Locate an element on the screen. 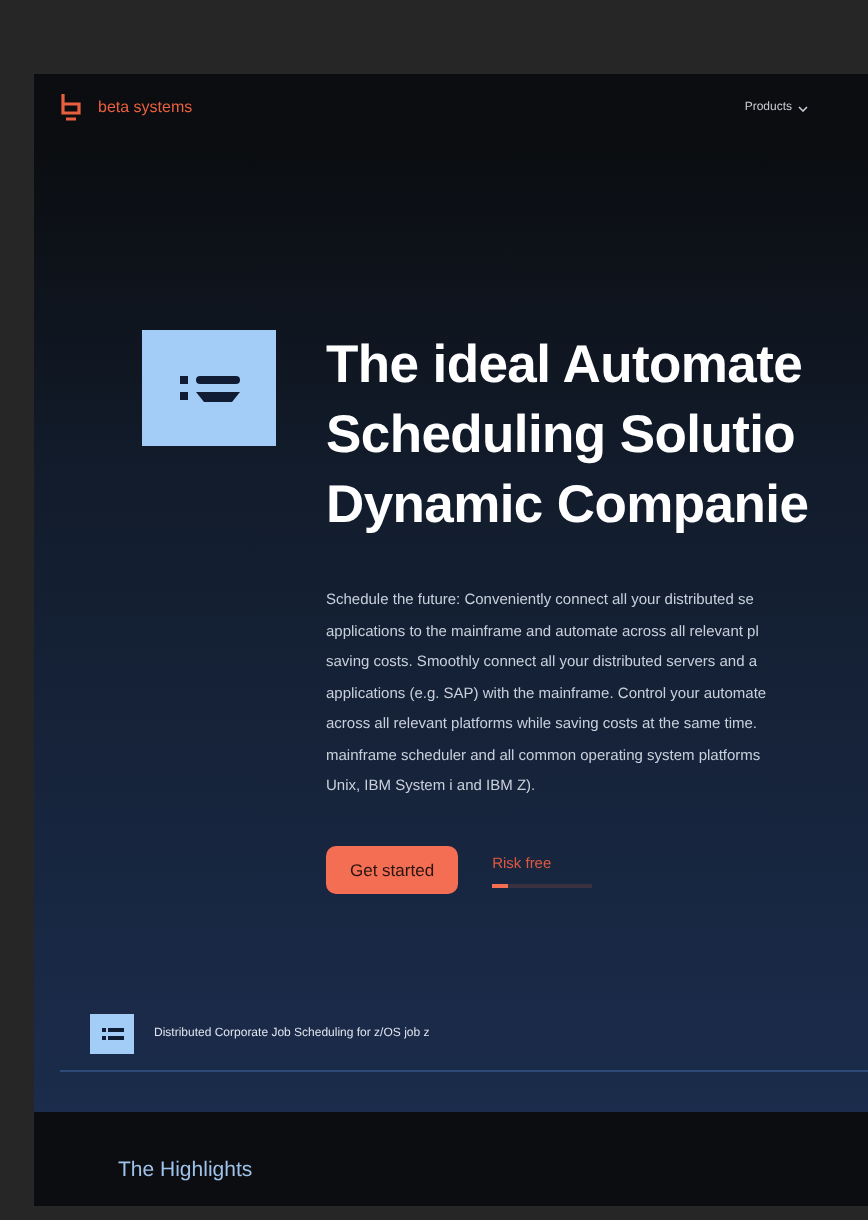 This screenshot has width=868, height=1220. headline-line: The ideal Automate is located at coordinates (565, 365).